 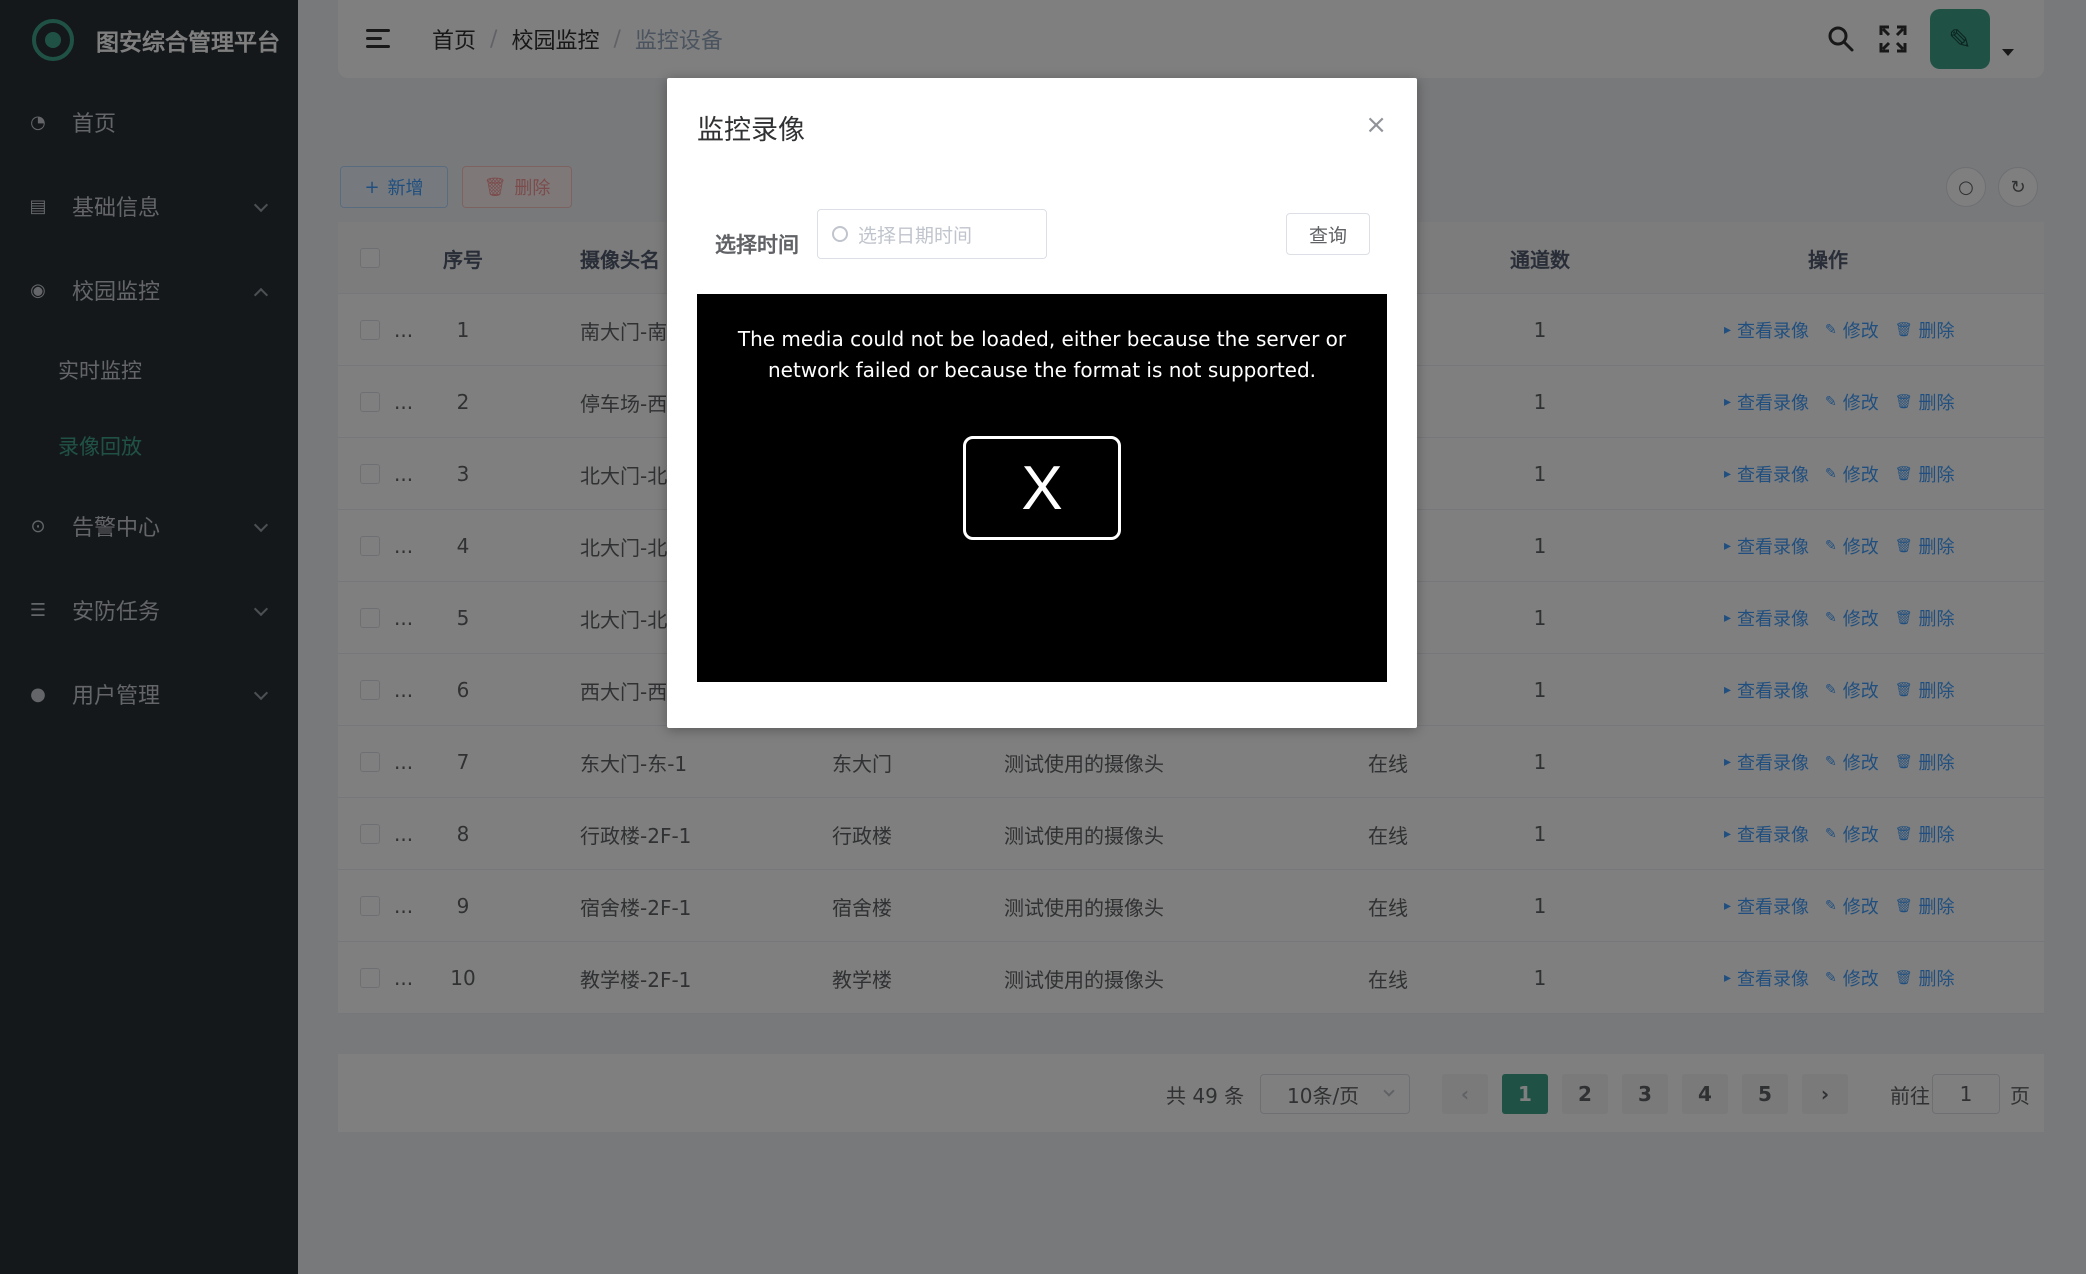 I want to click on datetime-picker: 选择日期时间, so click(x=932, y=234).